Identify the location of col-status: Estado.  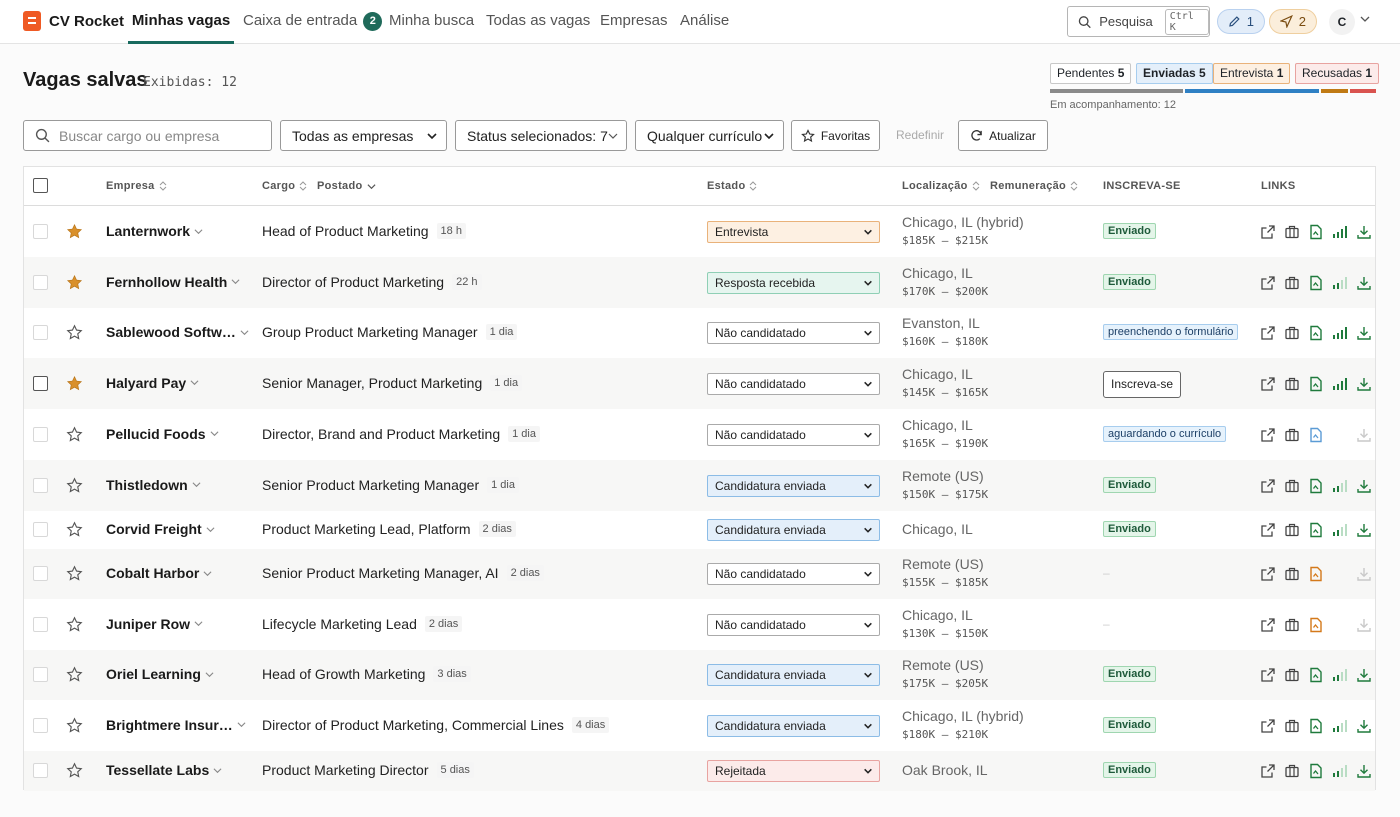
(732, 186).